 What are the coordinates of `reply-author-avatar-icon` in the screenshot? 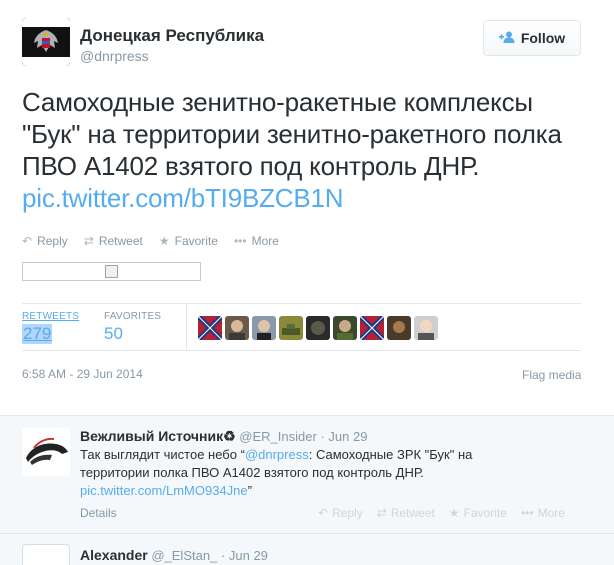 It's located at (46, 452).